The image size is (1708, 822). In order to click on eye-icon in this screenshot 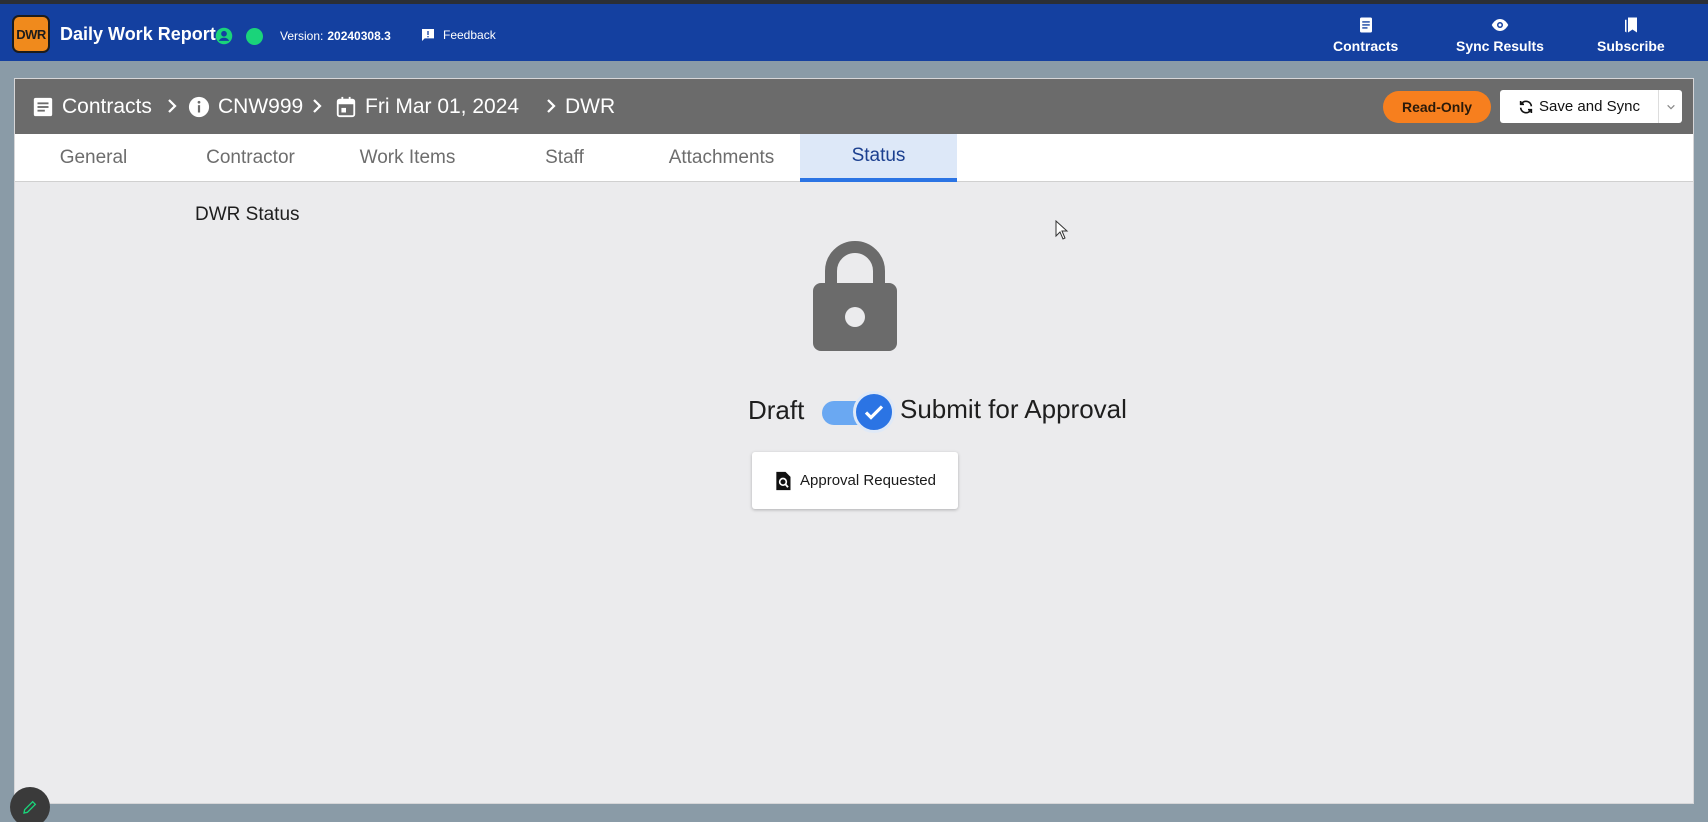, I will do `click(1500, 25)`.